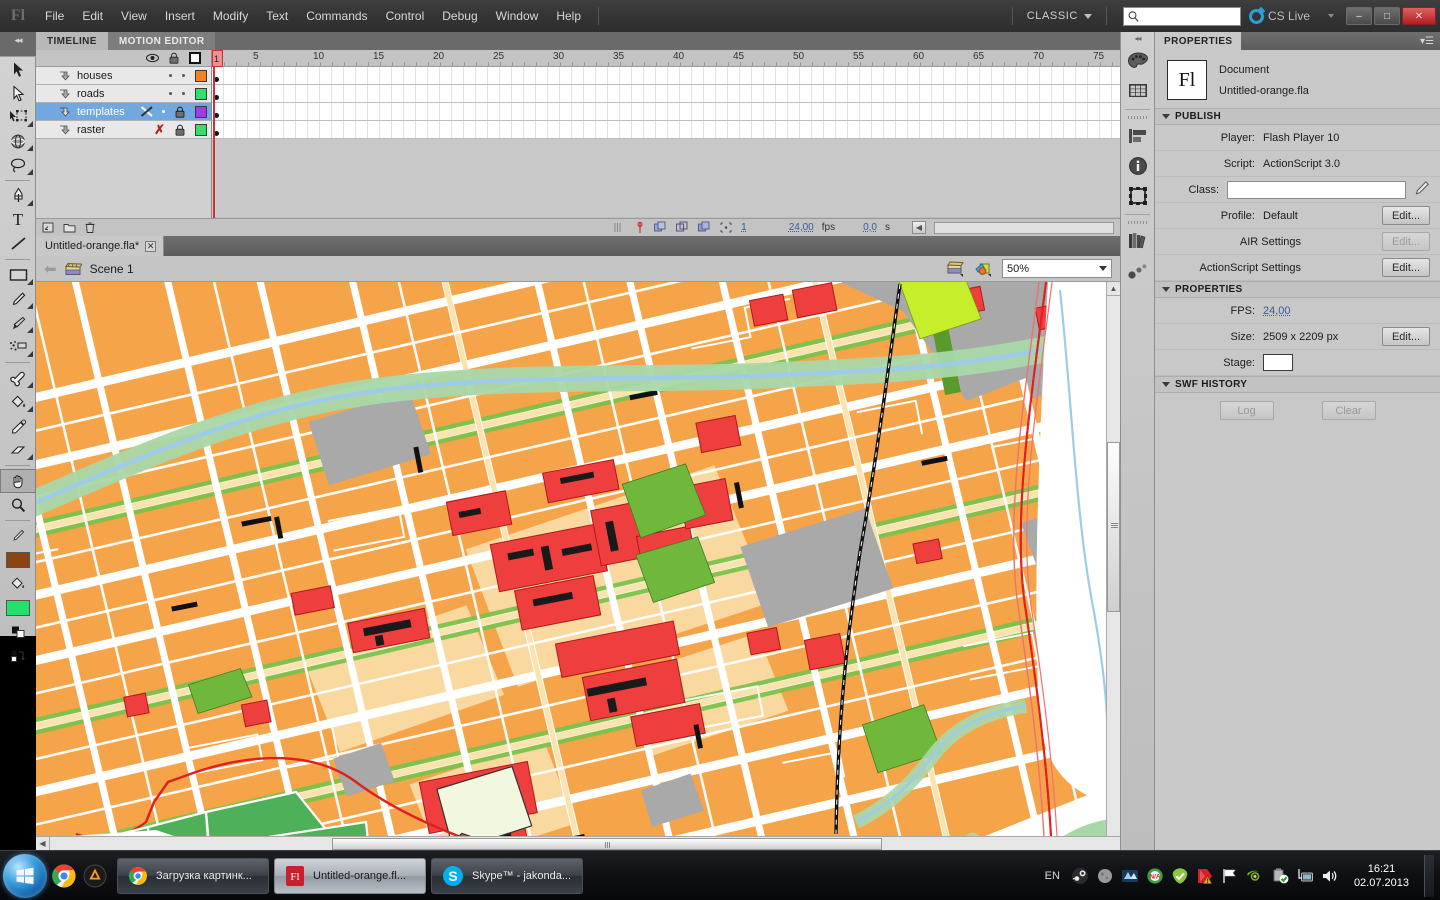  What do you see at coordinates (1277, 311) in the screenshot?
I see `fps-value: 24,00` at bounding box center [1277, 311].